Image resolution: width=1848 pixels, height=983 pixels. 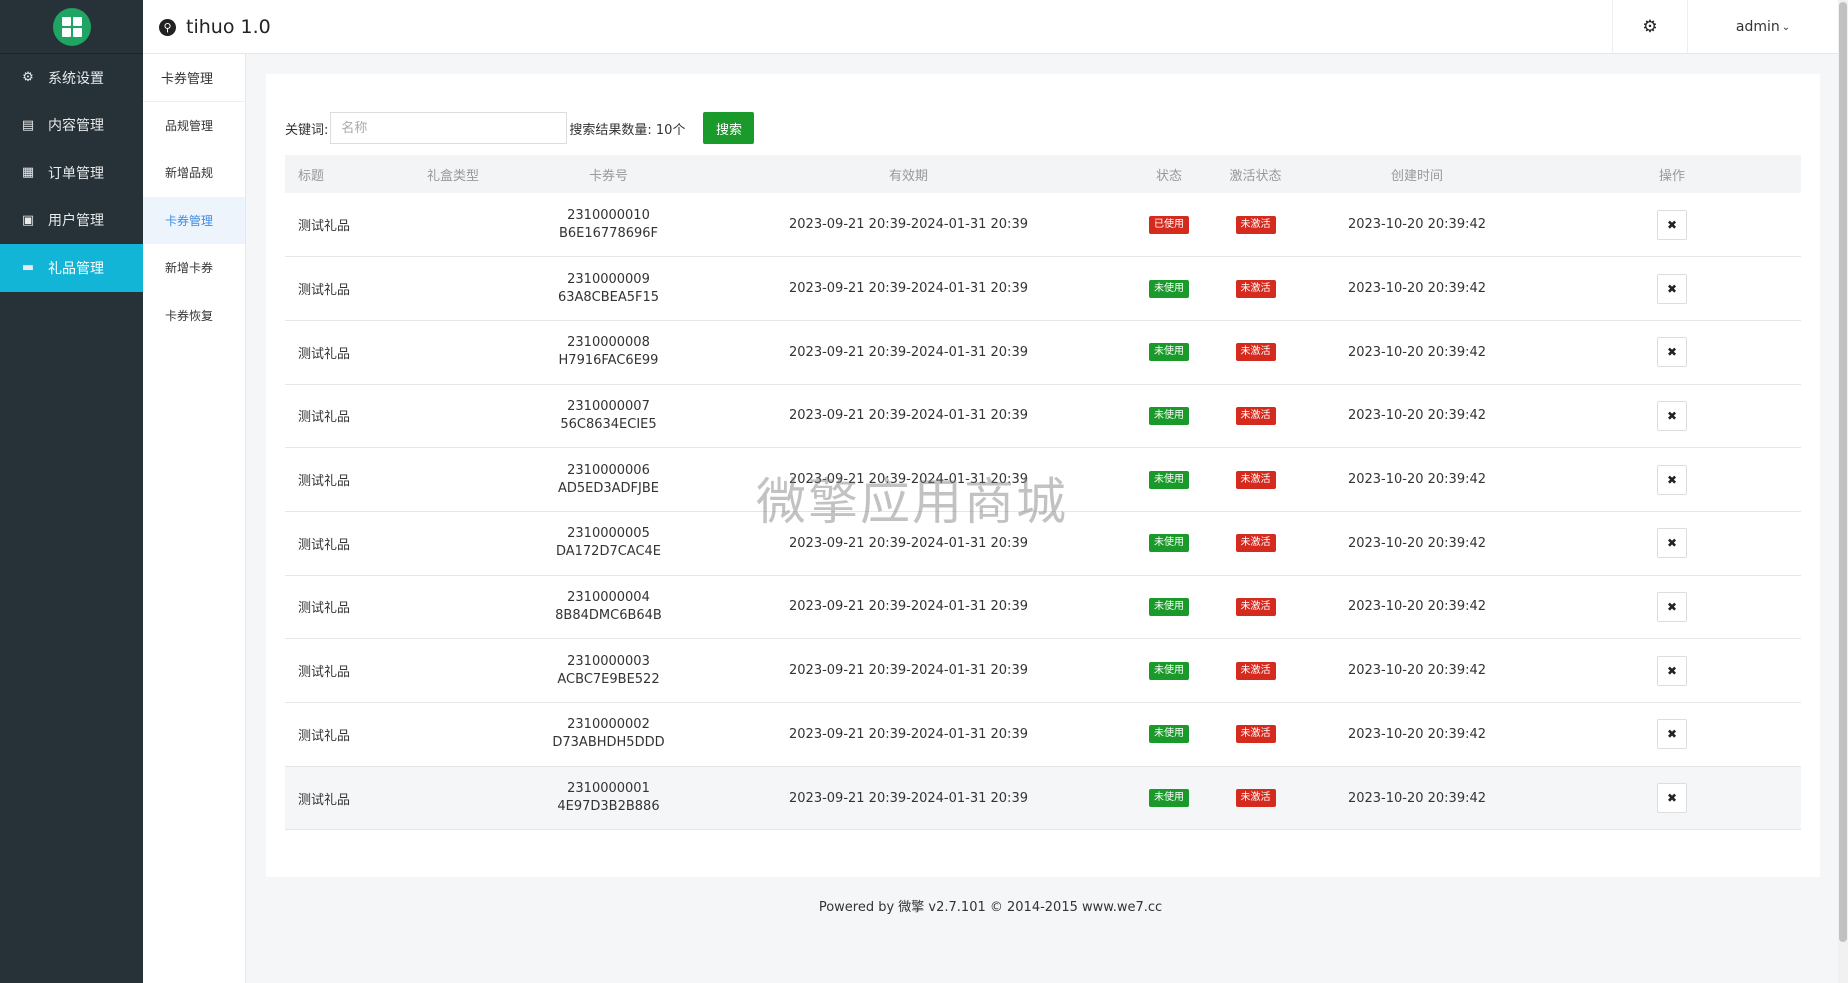 I want to click on settings-gear-button: ⚙, so click(x=1650, y=27).